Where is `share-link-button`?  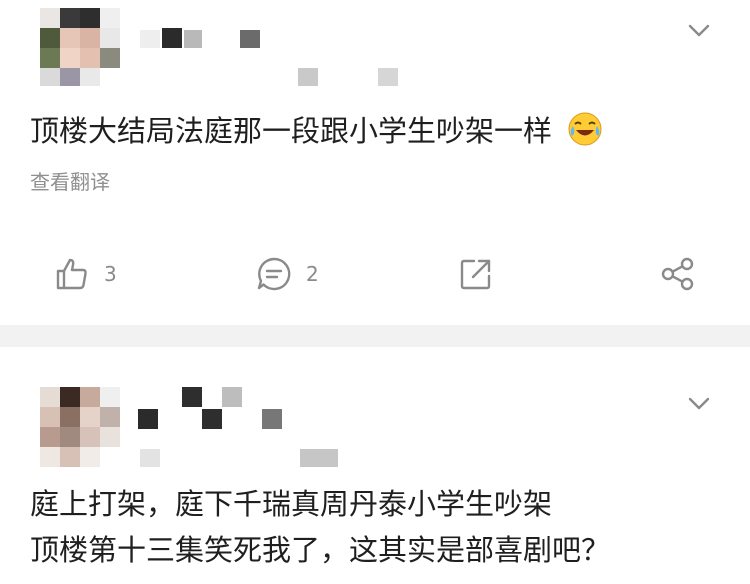 share-link-button is located at coordinates (476, 274).